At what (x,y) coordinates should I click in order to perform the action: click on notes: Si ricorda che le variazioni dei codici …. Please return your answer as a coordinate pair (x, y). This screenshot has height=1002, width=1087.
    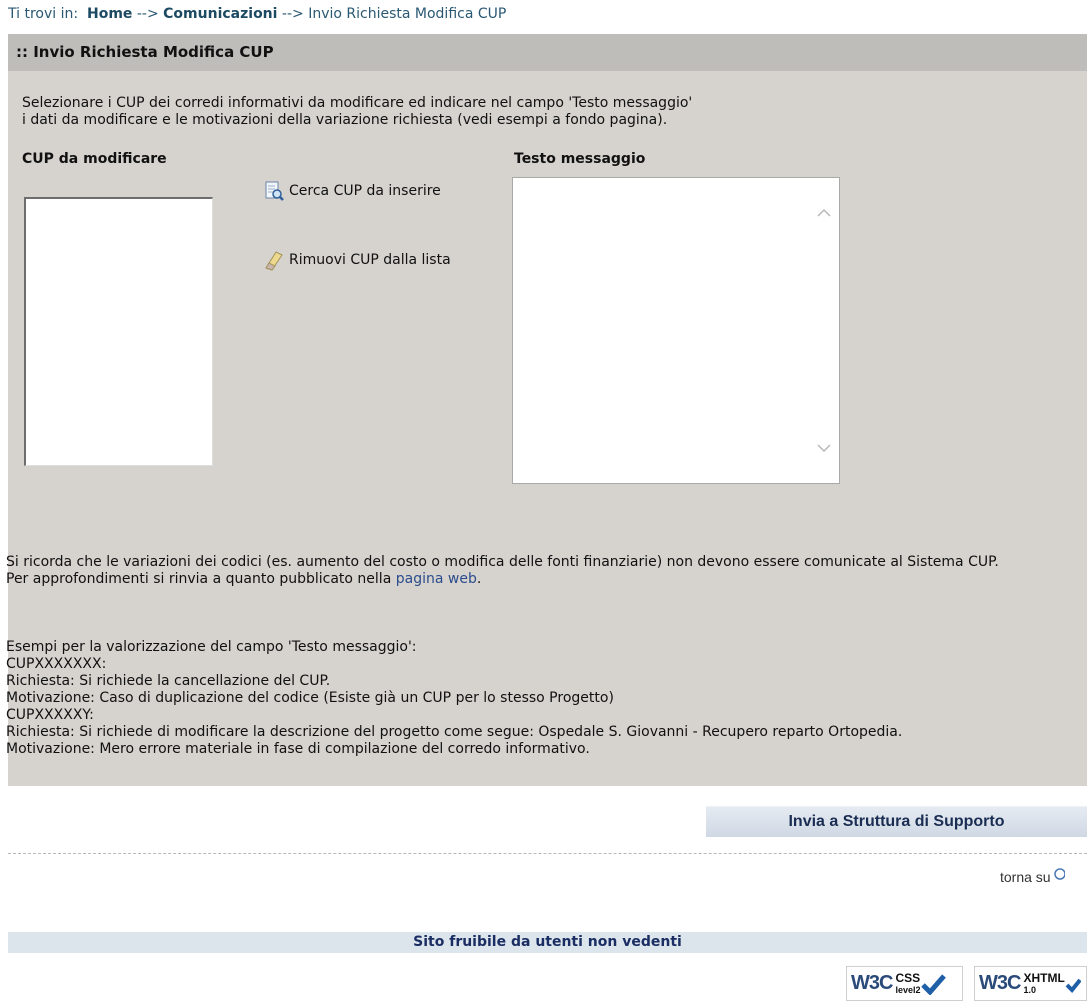
    Looking at the image, I should click on (546, 571).